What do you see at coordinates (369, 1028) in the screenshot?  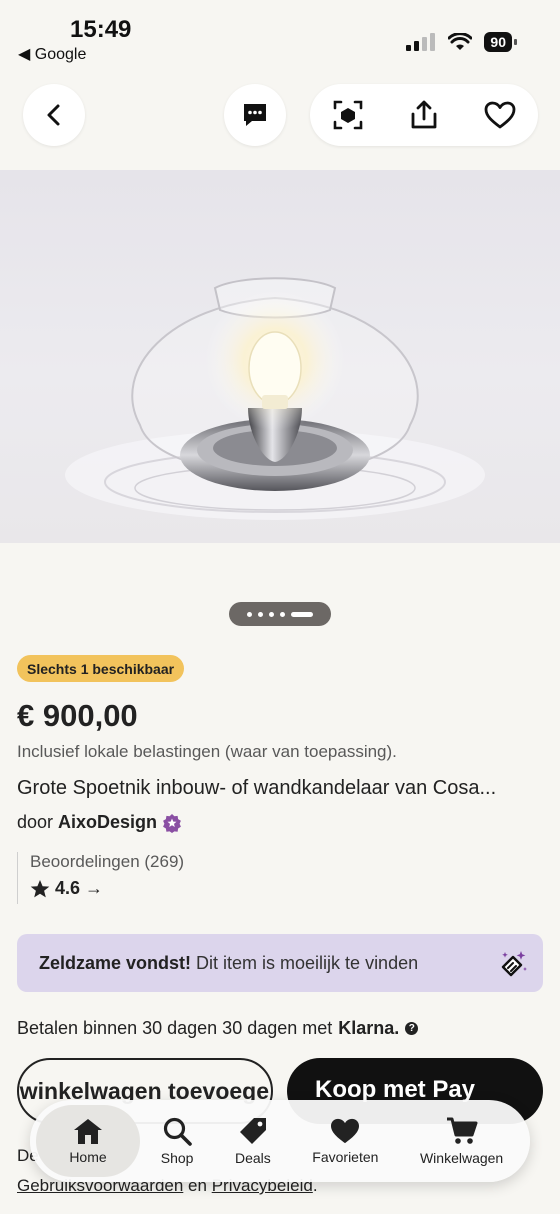 I see `klarna-logo: Klarna.` at bounding box center [369, 1028].